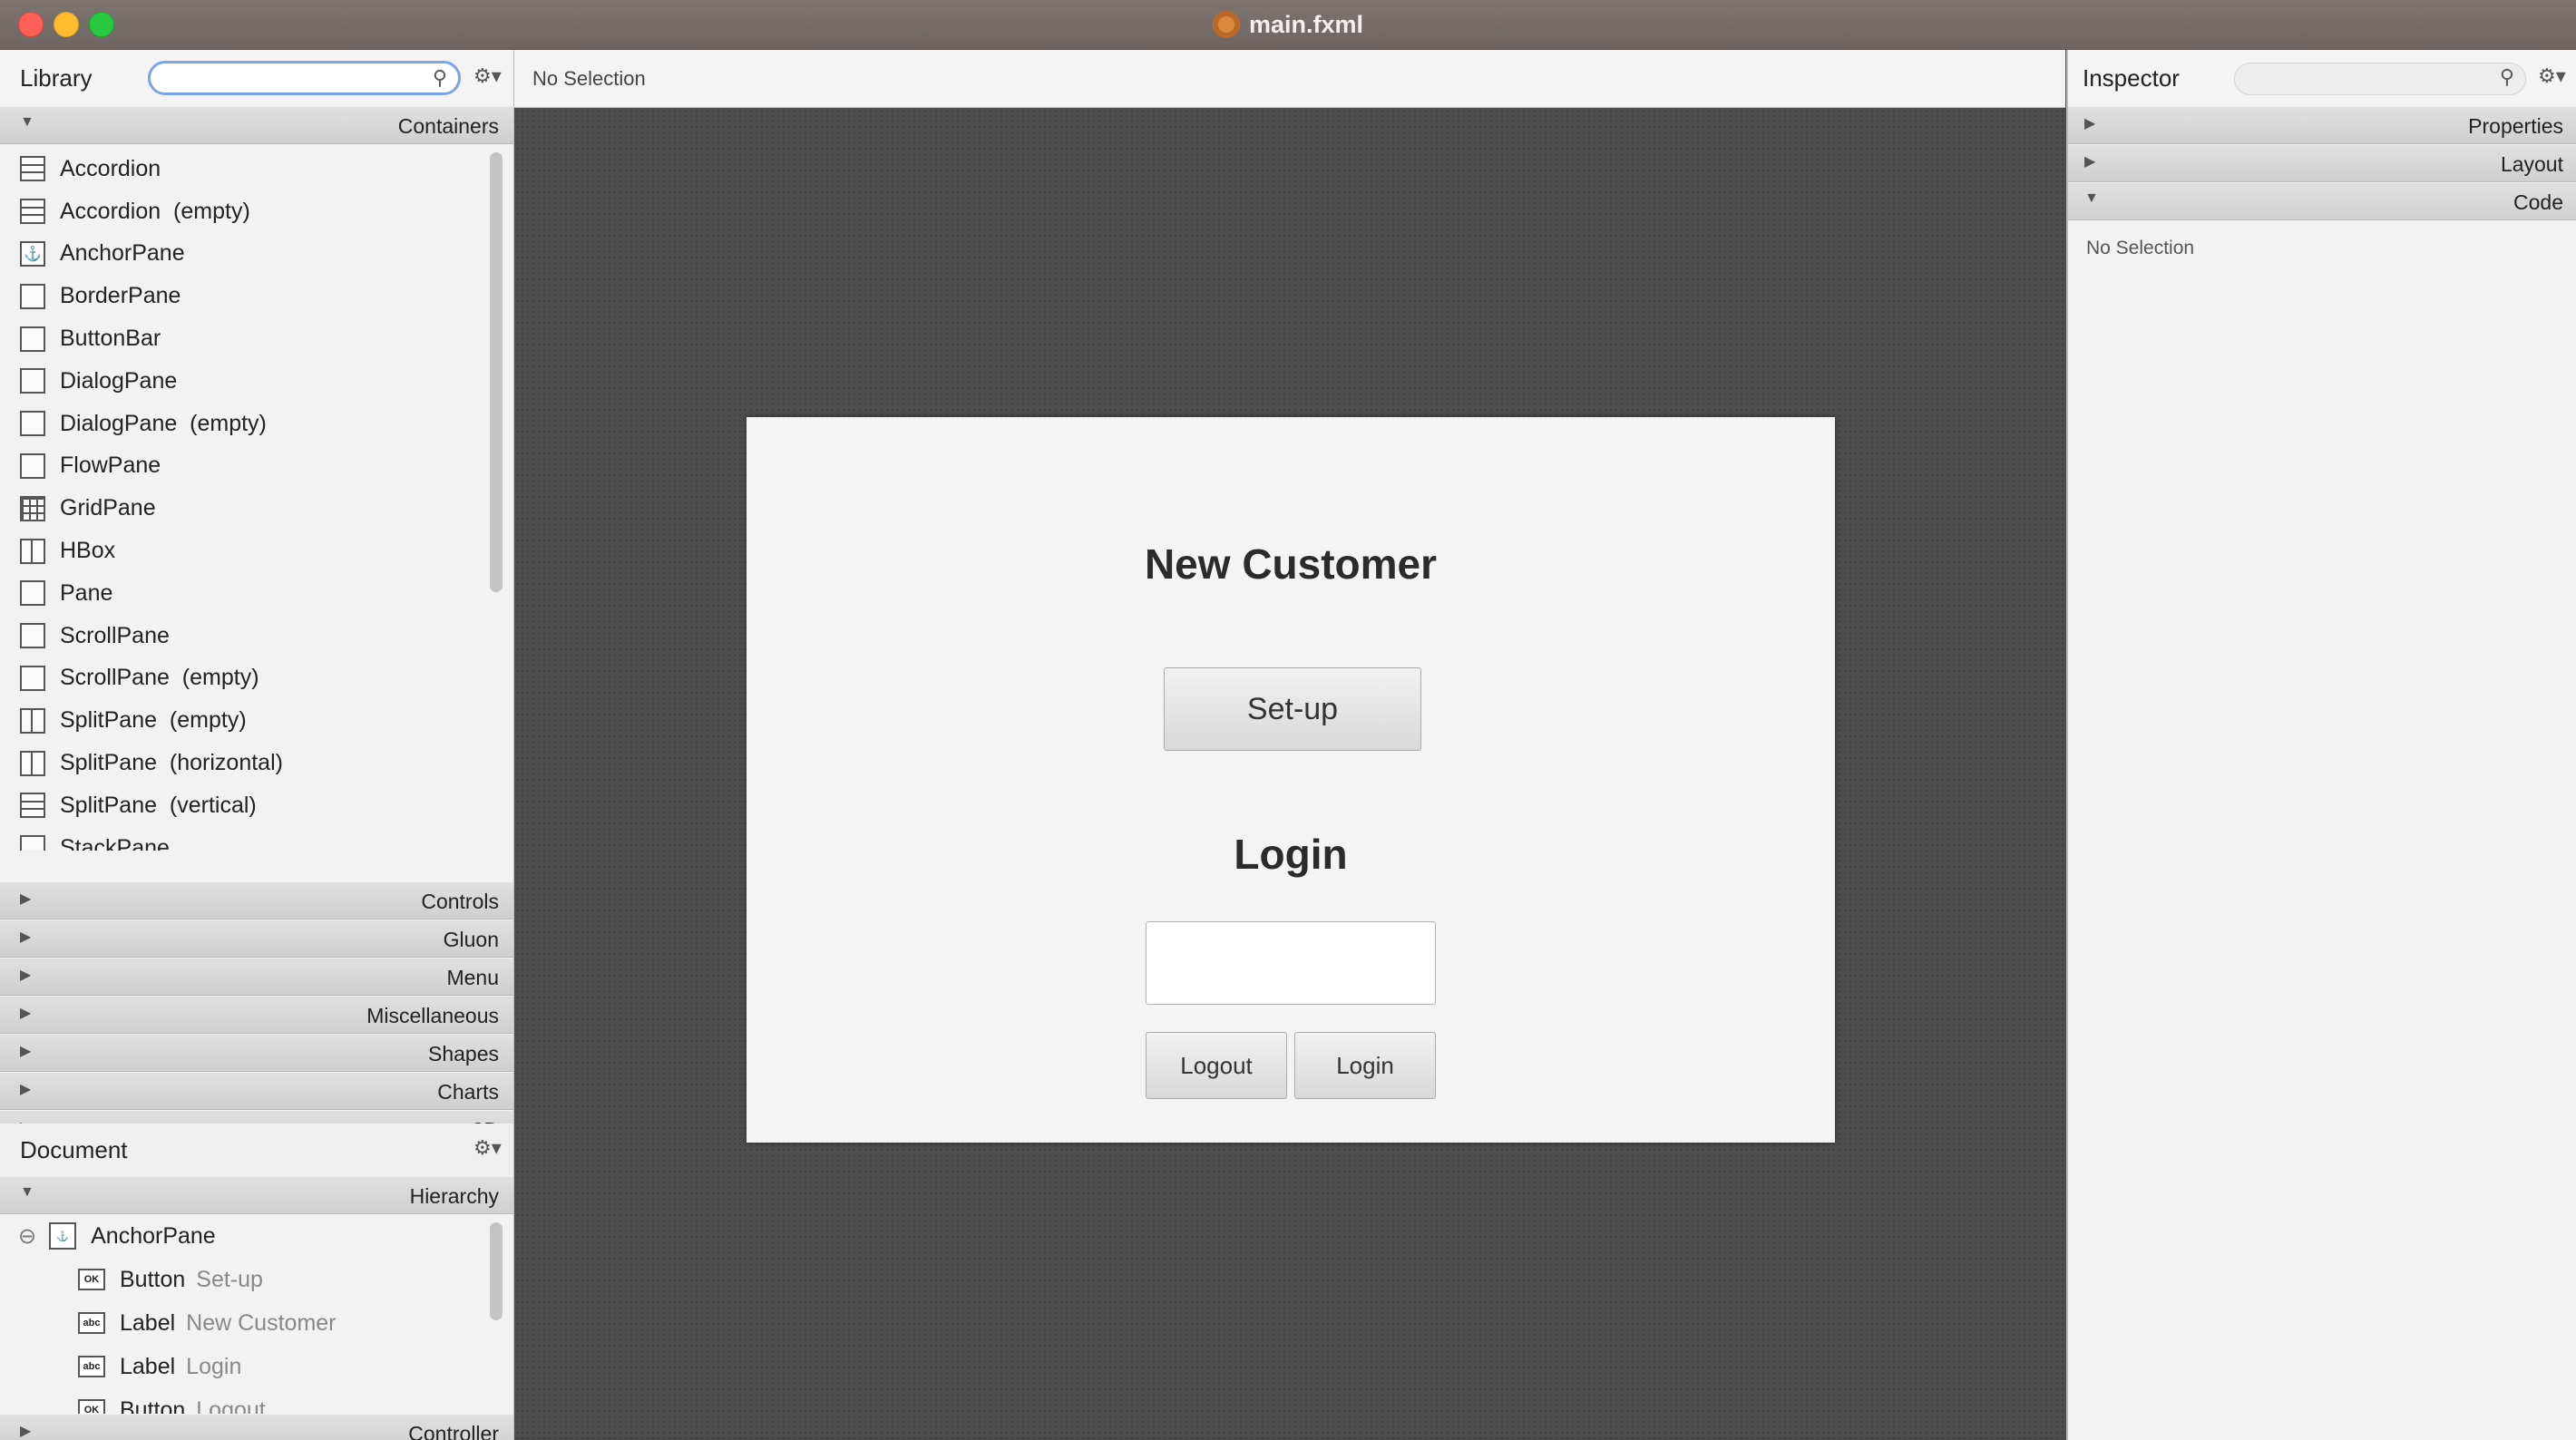 This screenshot has height=1440, width=2576. I want to click on hbox-icon, so click(32, 551).